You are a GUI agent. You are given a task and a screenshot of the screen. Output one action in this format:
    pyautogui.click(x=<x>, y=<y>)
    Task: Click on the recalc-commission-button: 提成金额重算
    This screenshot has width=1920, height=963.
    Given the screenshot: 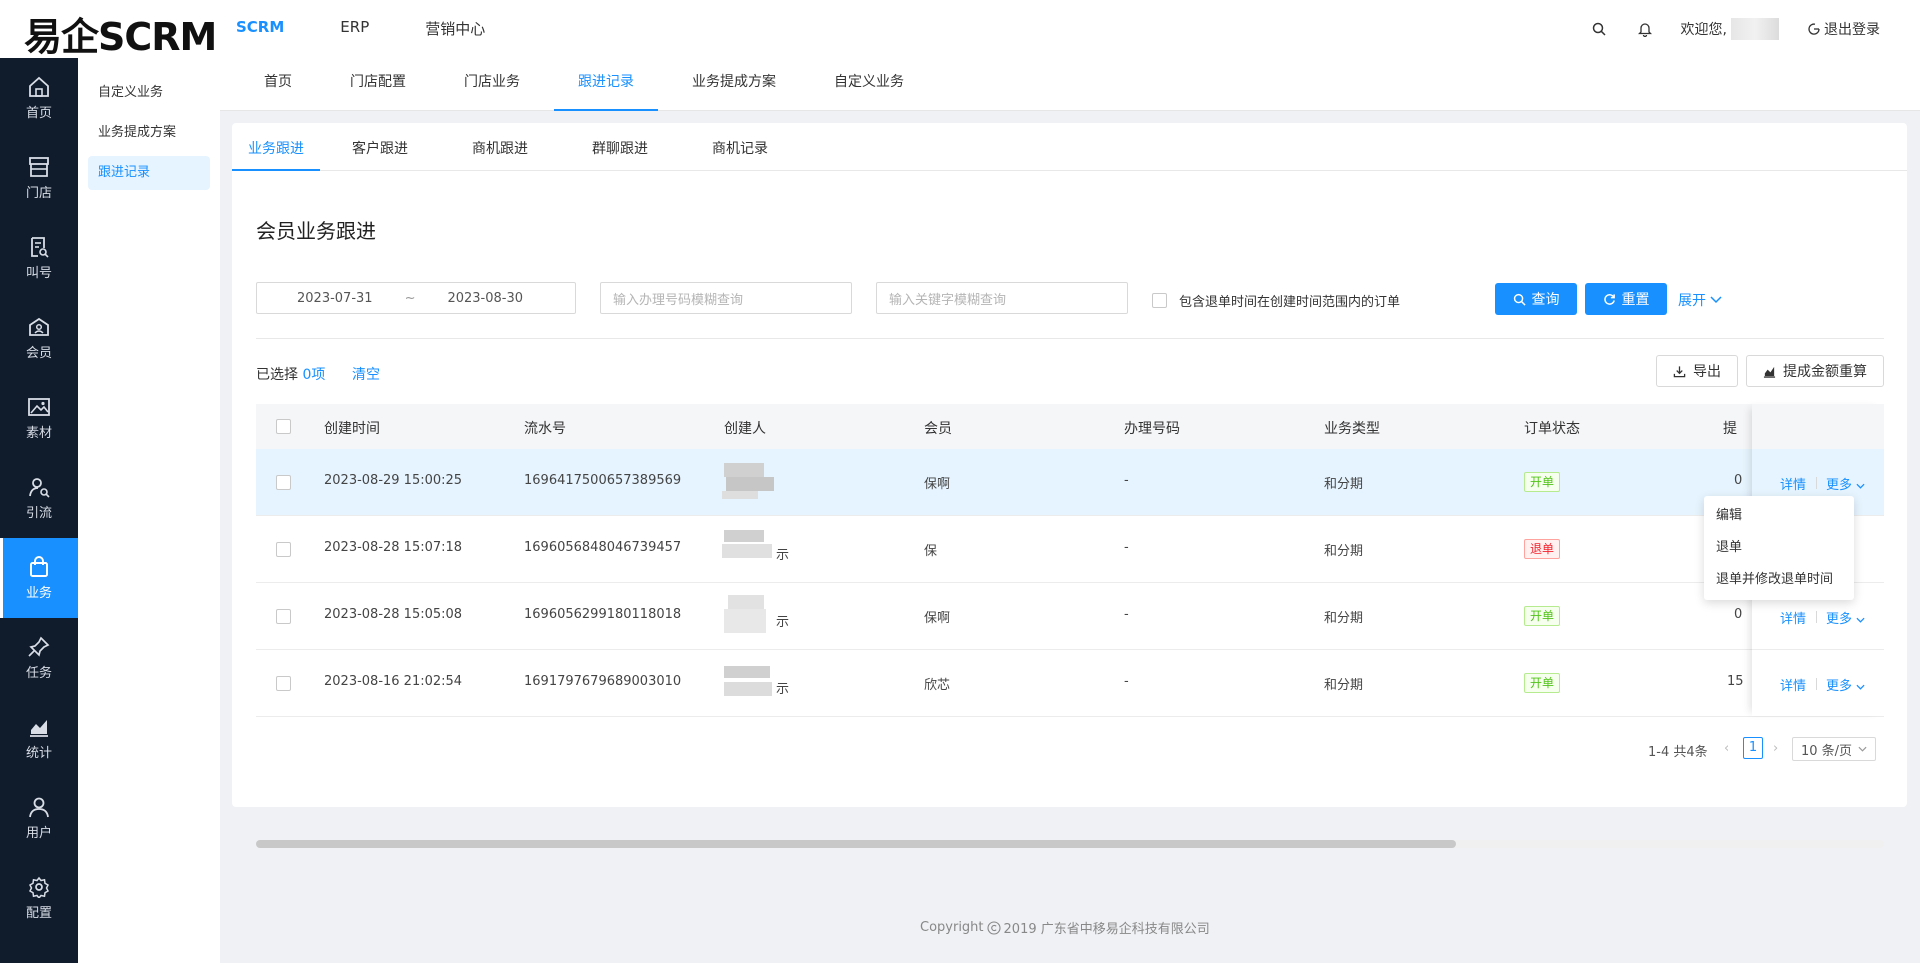 What is the action you would take?
    pyautogui.click(x=1815, y=371)
    